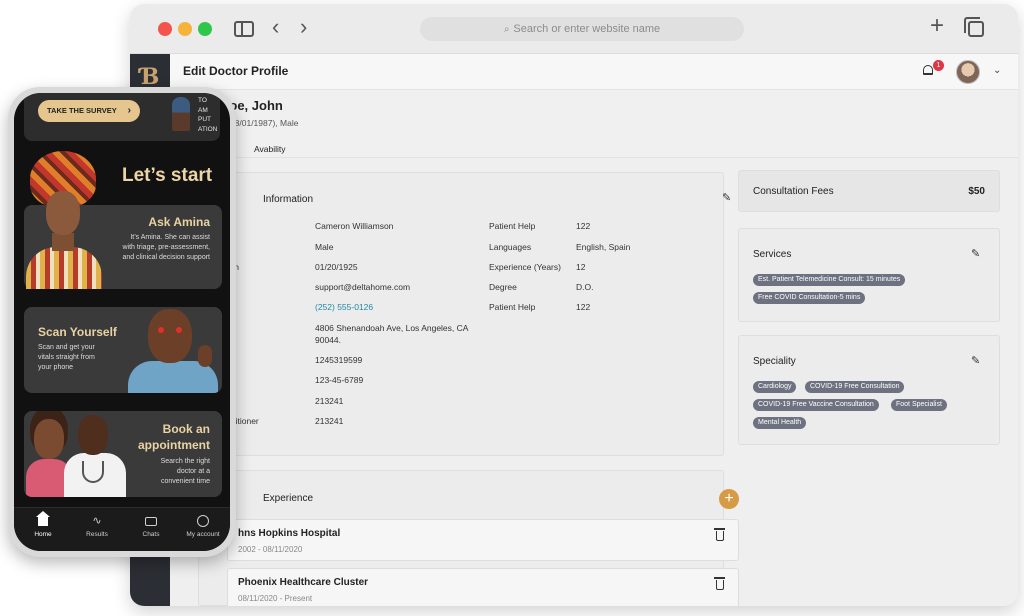 Image resolution: width=1024 pixels, height=616 pixels. What do you see at coordinates (270, 149) in the screenshot?
I see `tab-availability: Avability` at bounding box center [270, 149].